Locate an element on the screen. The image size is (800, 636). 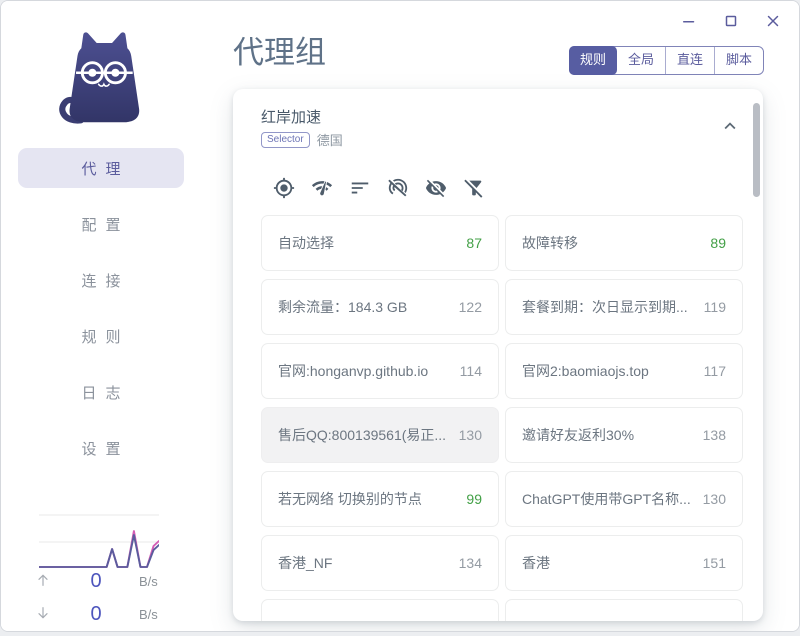
network-check-icon is located at coordinates (322, 188).